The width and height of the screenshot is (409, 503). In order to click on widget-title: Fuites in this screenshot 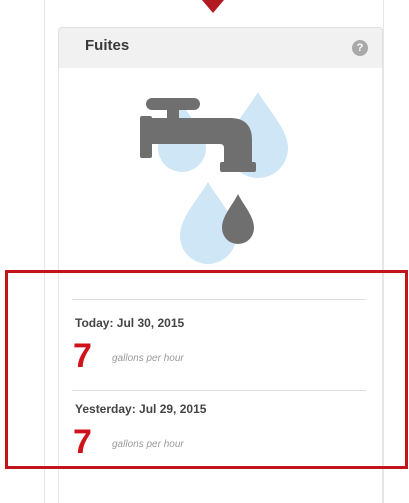, I will do `click(107, 45)`.